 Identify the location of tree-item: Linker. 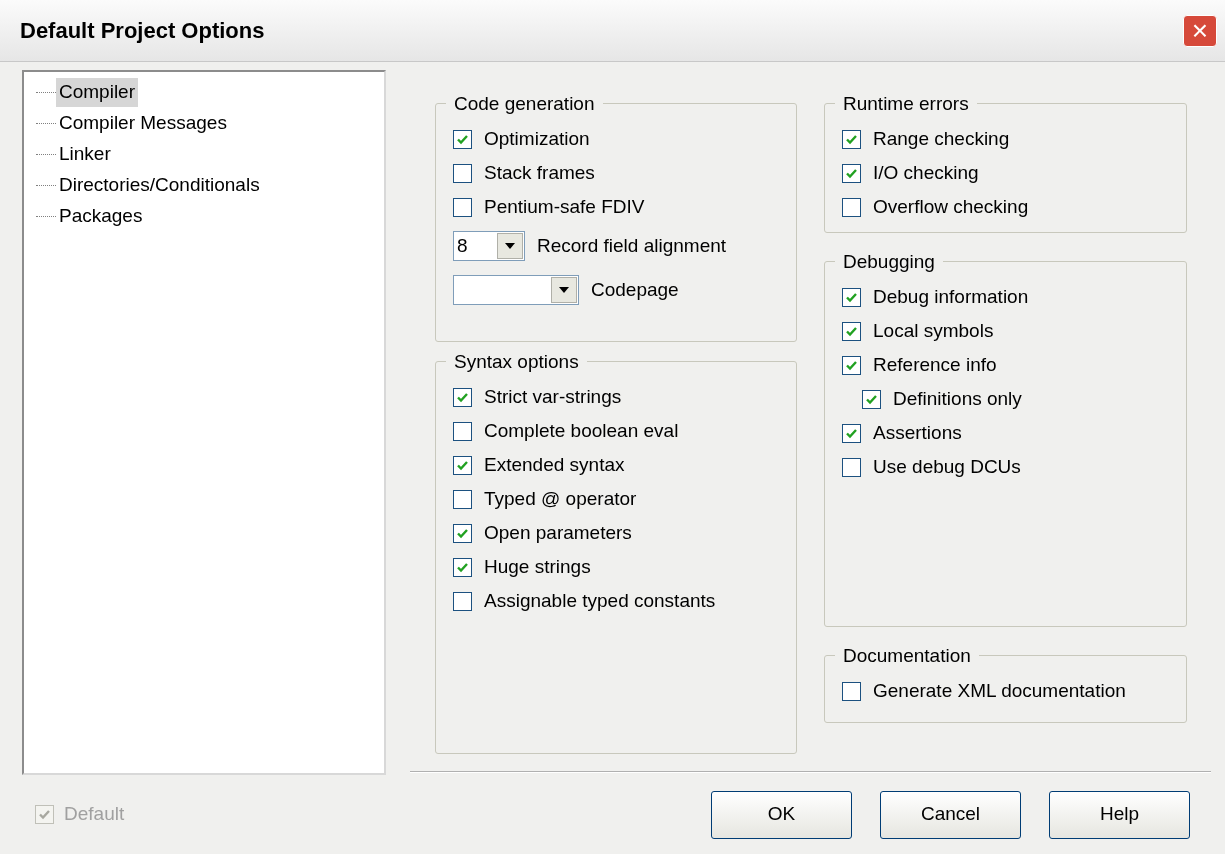
(85, 154).